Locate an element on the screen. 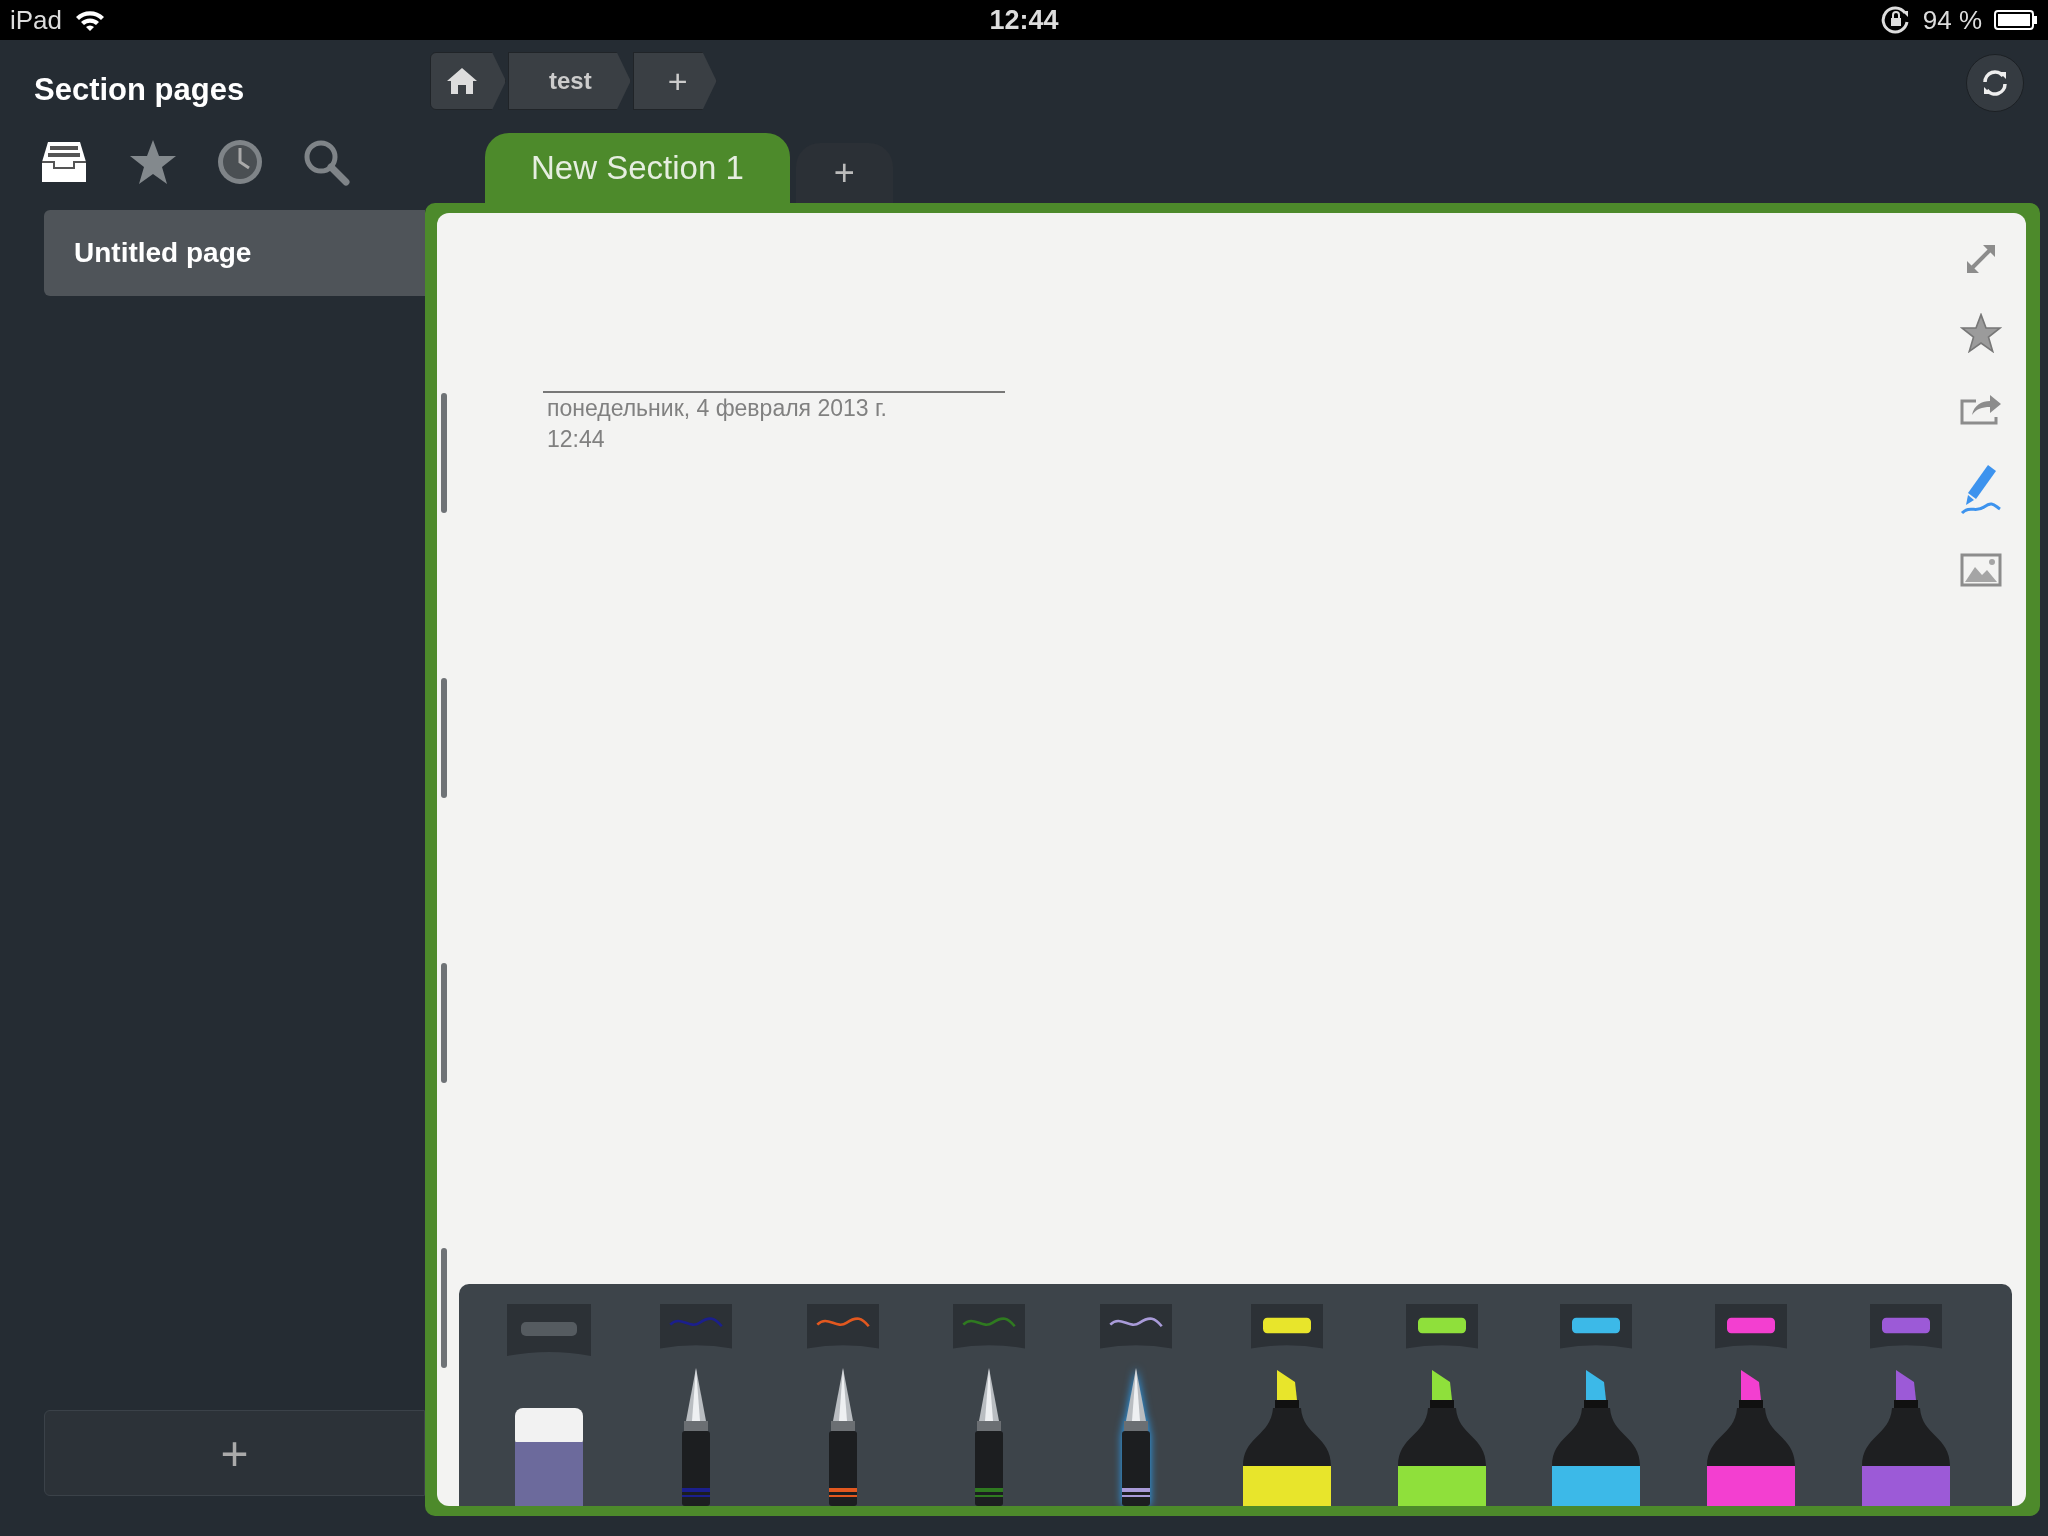 This screenshot has height=1536, width=2048. home-button is located at coordinates (468, 81).